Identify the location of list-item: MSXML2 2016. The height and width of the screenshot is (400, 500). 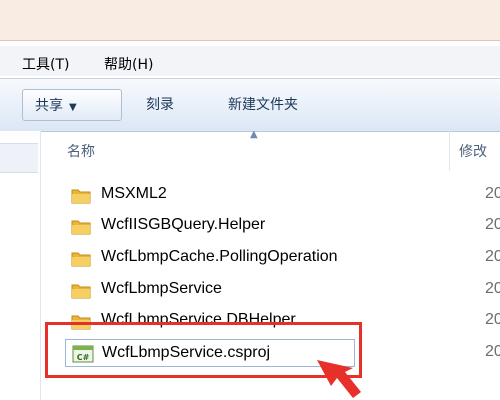
(282, 195).